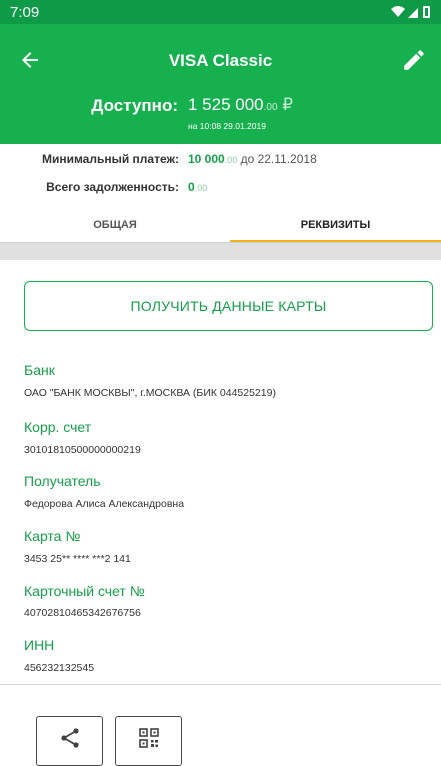  I want to click on total-debt-int: 0, so click(191, 187).